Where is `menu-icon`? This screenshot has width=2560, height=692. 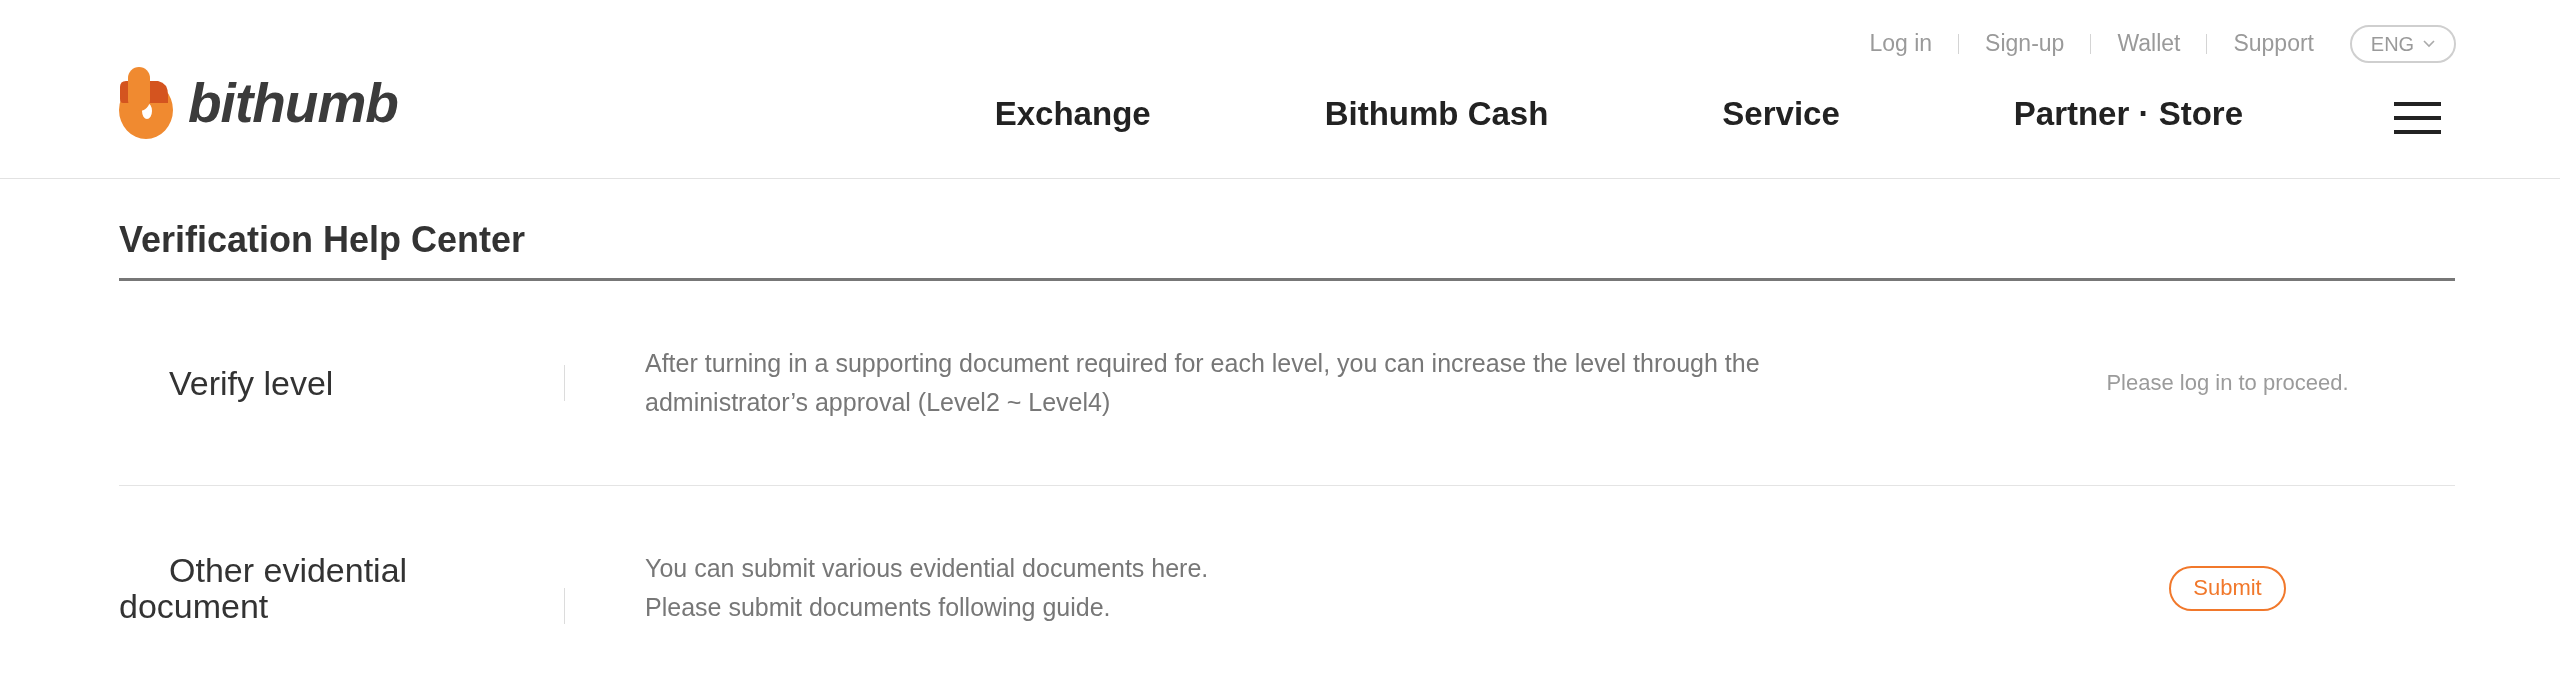 menu-icon is located at coordinates (2417, 118).